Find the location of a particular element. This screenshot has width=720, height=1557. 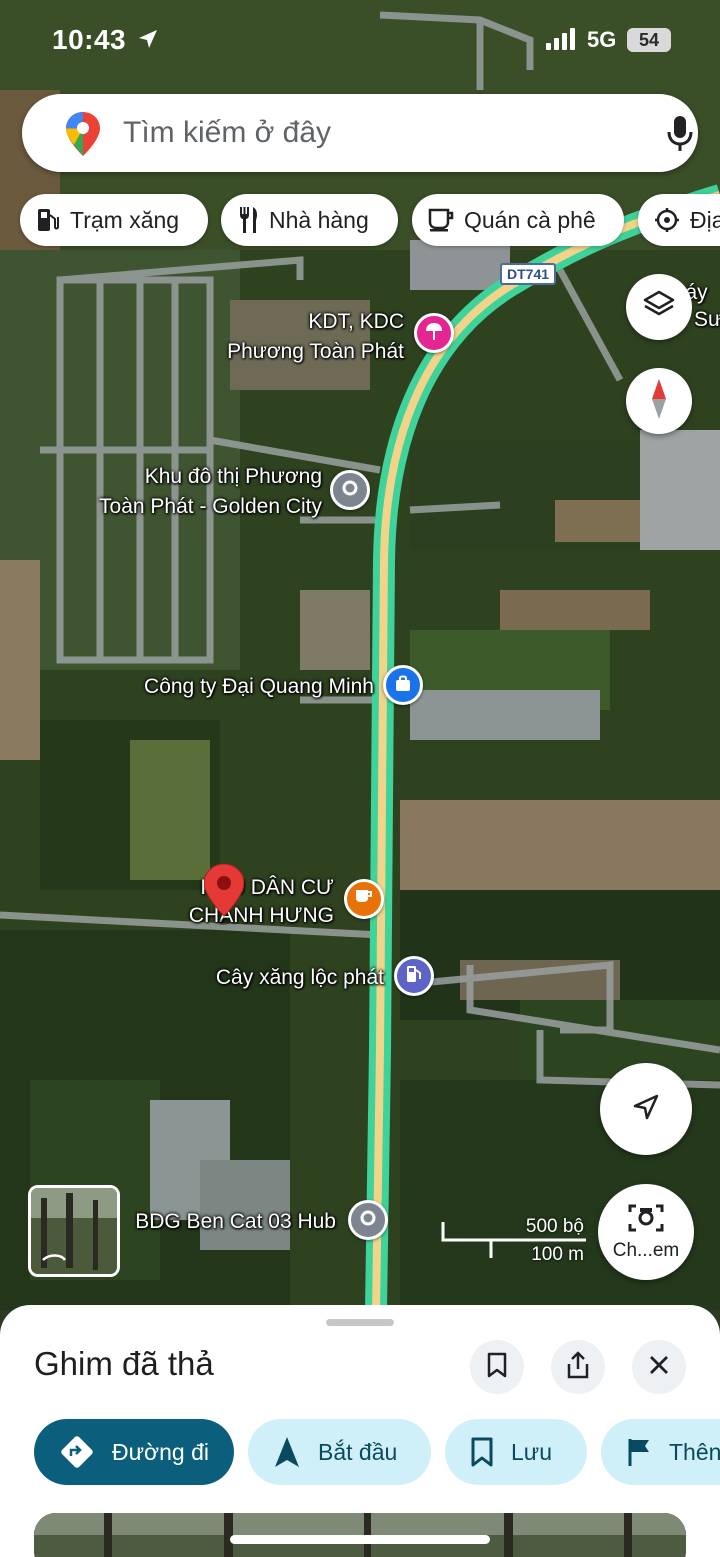

amusement-icon is located at coordinates (434, 333).